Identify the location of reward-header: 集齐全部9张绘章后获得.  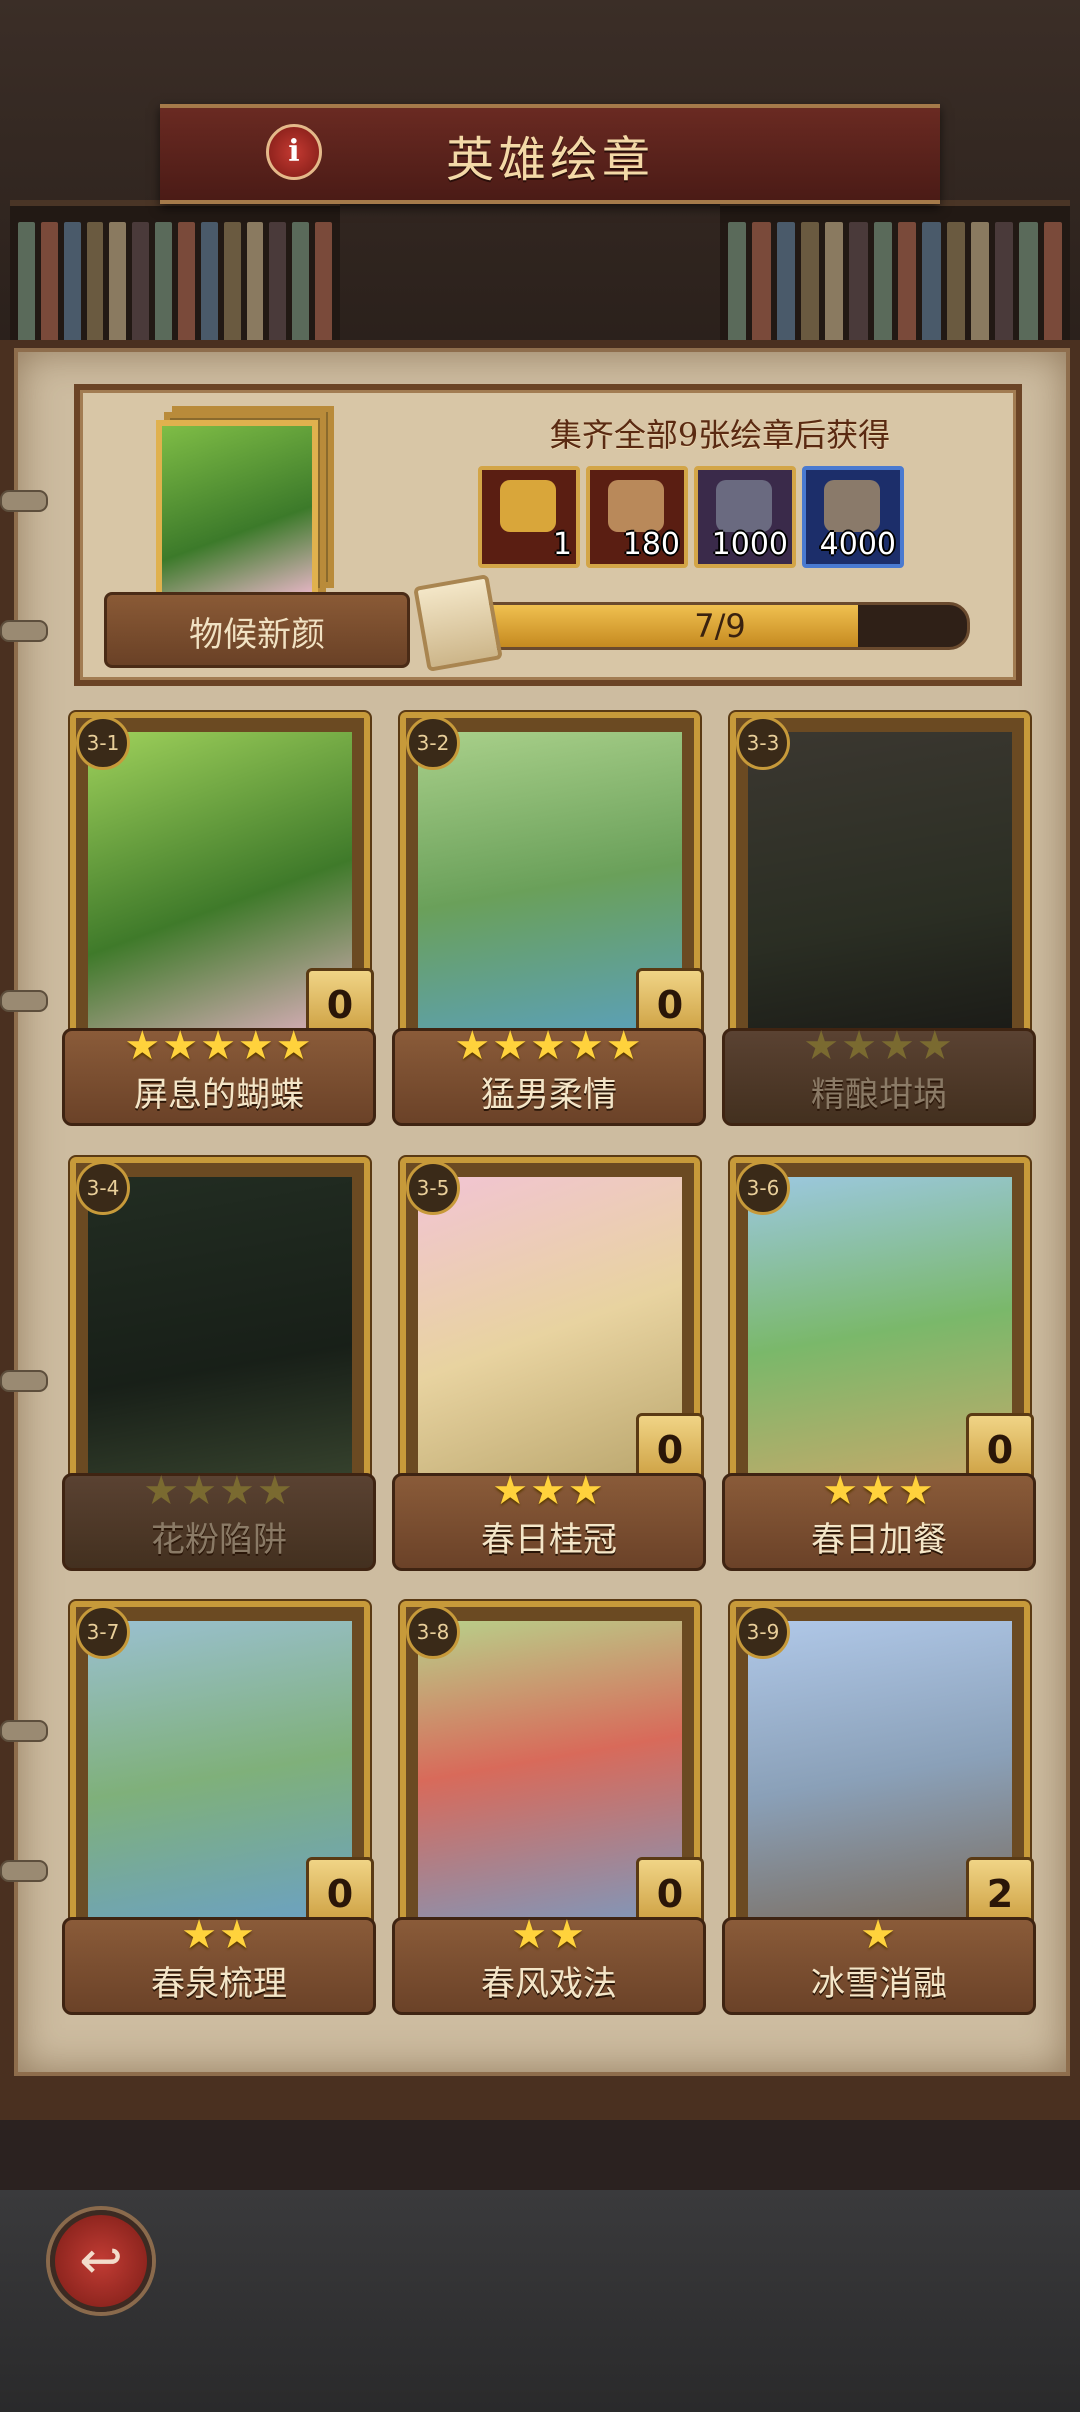
(720, 435).